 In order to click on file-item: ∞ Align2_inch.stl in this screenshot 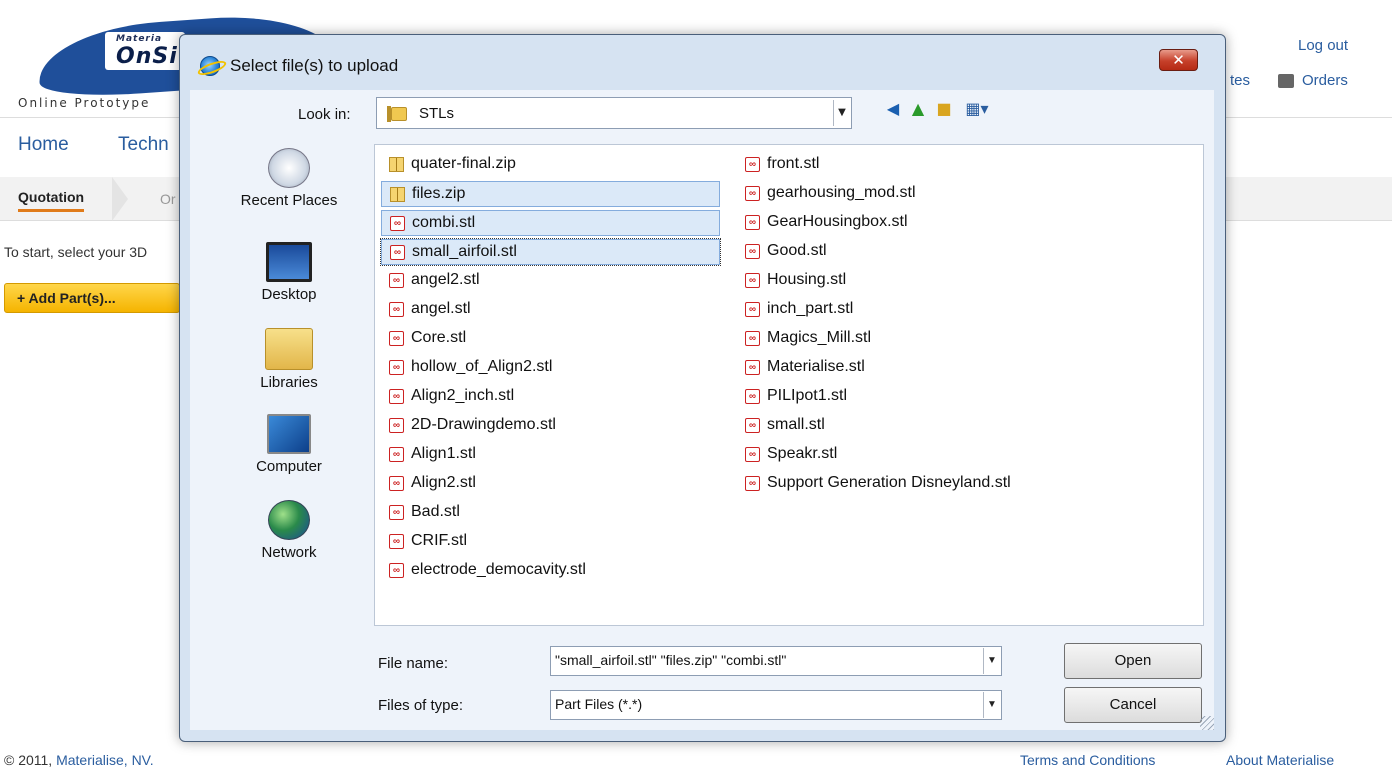, I will do `click(447, 397)`.